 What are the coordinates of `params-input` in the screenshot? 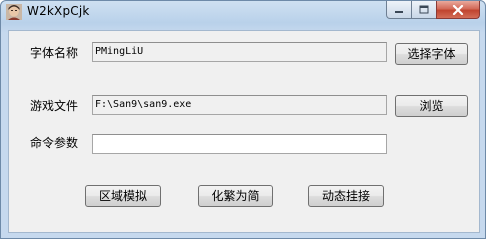 It's located at (239, 144).